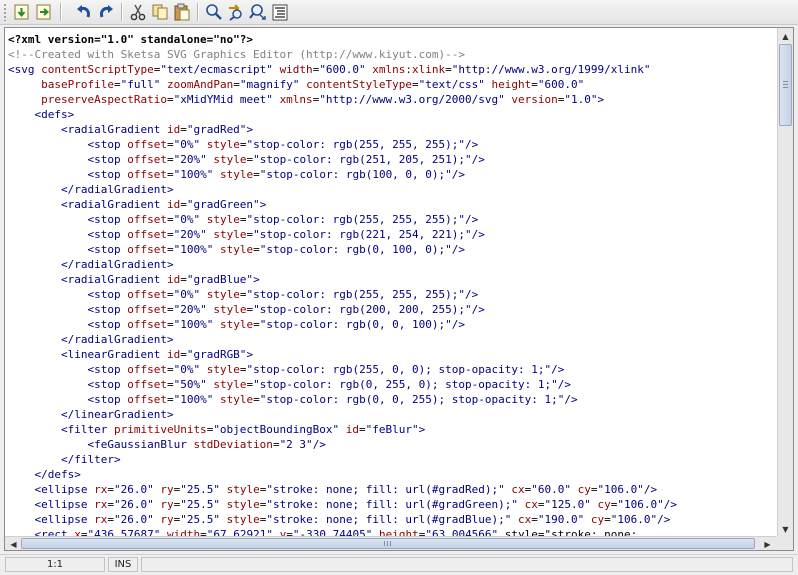  Describe the element at coordinates (55, 564) in the screenshot. I see `cursor-position: 1:1` at that location.